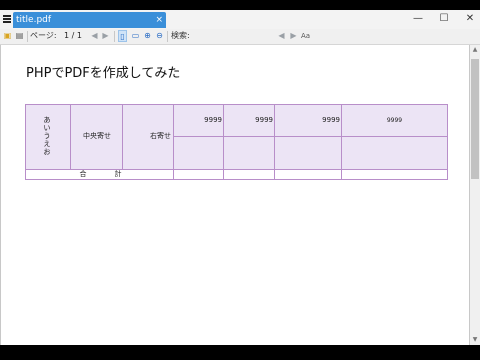 The image size is (480, 360). Describe the element at coordinates (475, 340) in the screenshot. I see `scroll-down-icon: ▼` at that location.